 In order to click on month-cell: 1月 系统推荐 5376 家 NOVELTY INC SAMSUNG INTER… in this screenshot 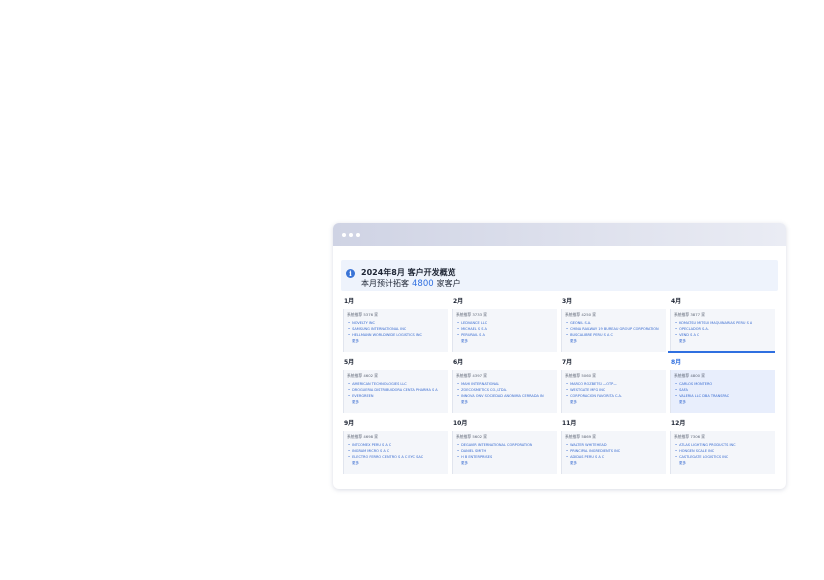, I will do `click(394, 322)`.